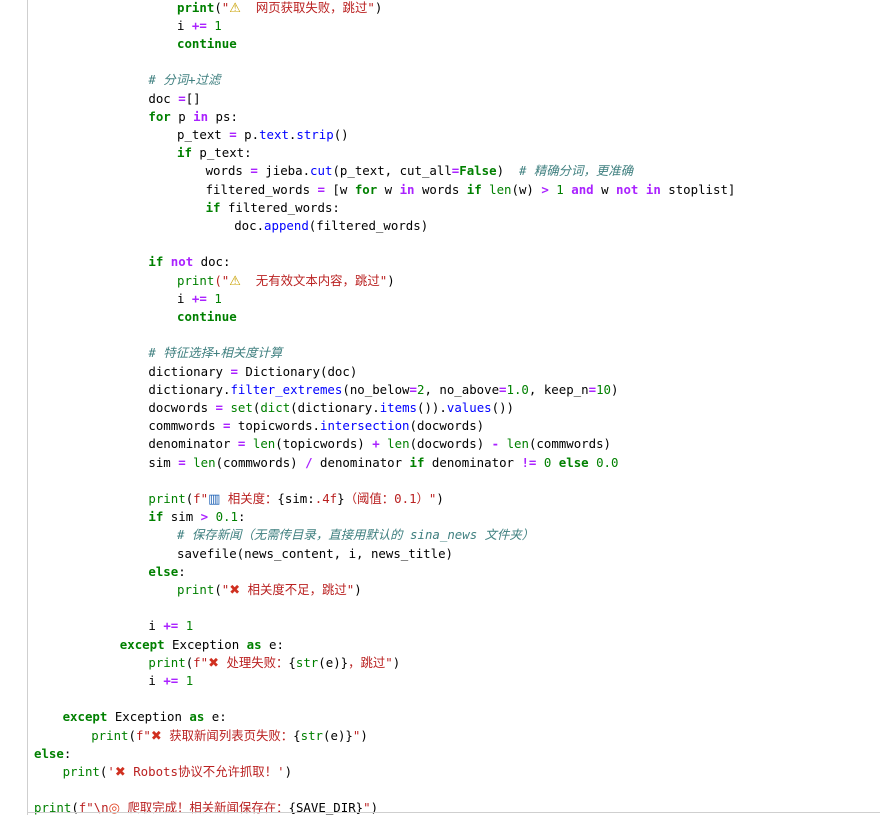 The height and width of the screenshot is (819, 880). What do you see at coordinates (279, 8) in the screenshot?
I see `code-line: print("⚠ 网页获取失败，跳过")` at bounding box center [279, 8].